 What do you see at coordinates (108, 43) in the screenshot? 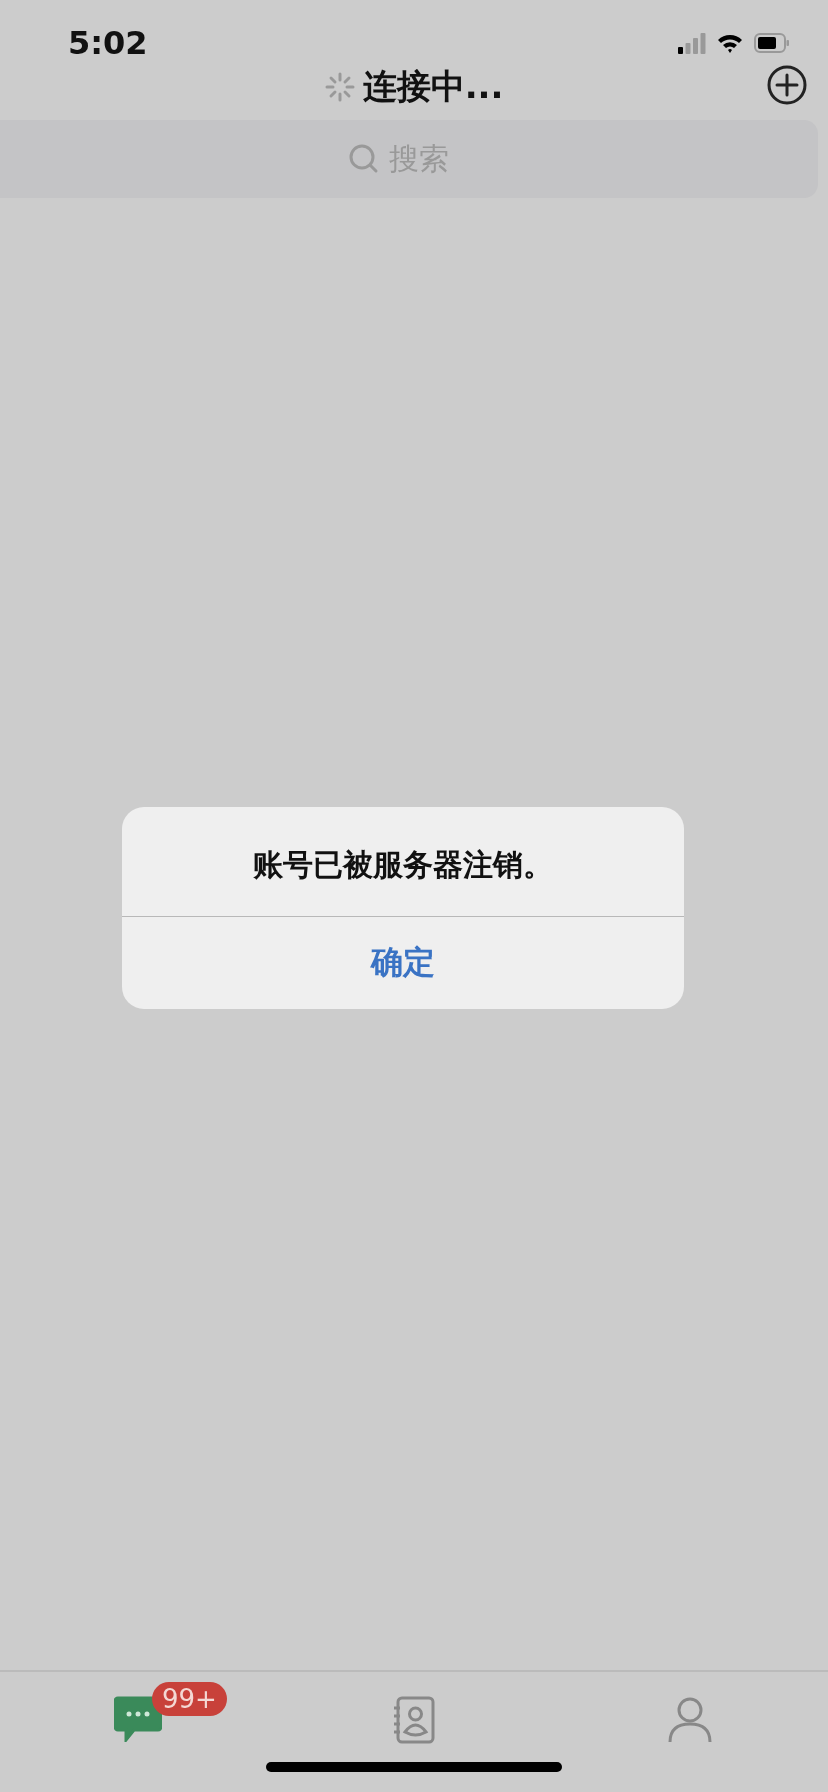
I see `status-time: 5:02` at bounding box center [108, 43].